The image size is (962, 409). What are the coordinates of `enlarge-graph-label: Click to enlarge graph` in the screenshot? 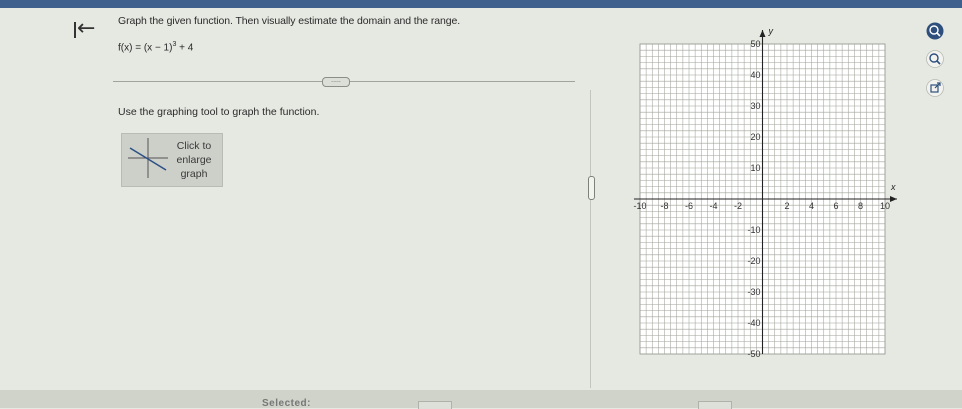 It's located at (194, 160).